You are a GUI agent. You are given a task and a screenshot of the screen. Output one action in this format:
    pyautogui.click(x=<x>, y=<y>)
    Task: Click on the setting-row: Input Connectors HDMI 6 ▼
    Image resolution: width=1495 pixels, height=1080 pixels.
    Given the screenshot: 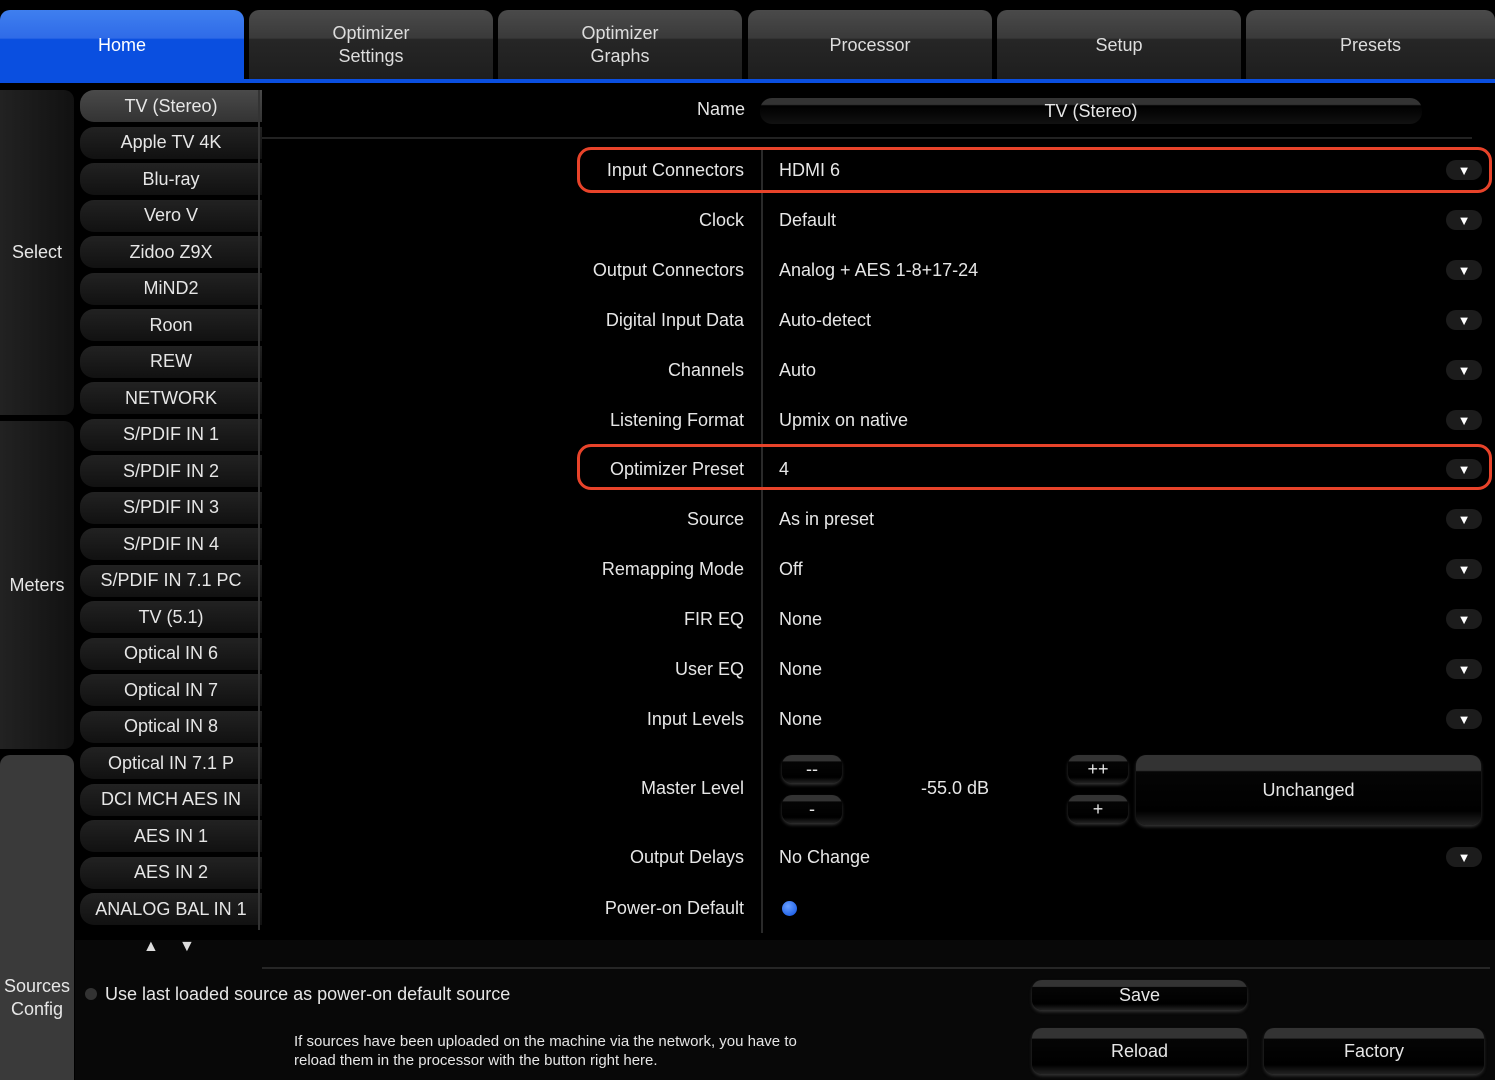 What is the action you would take?
    pyautogui.click(x=877, y=170)
    